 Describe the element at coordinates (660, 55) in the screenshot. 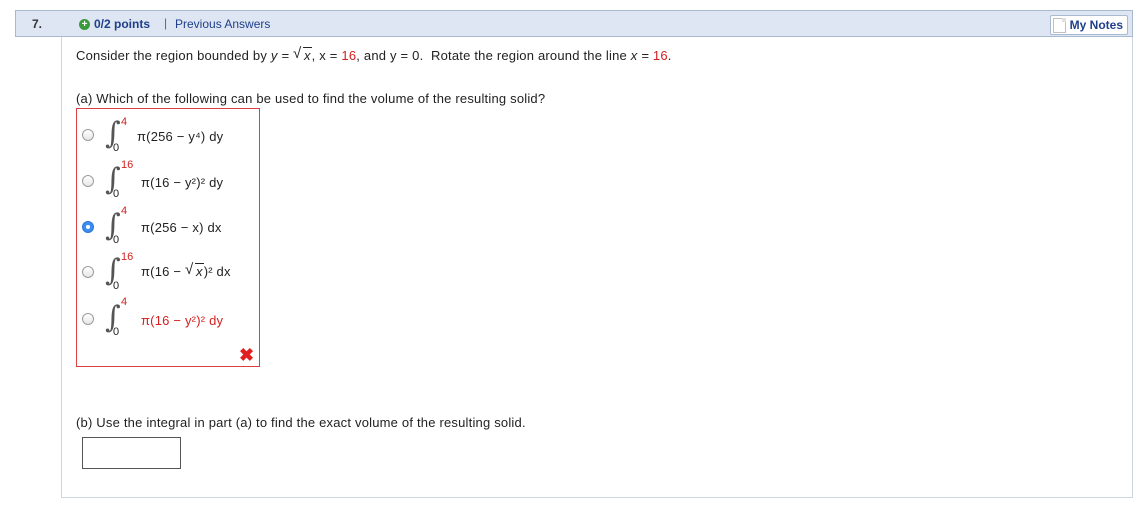

I see `line-value: 16` at that location.